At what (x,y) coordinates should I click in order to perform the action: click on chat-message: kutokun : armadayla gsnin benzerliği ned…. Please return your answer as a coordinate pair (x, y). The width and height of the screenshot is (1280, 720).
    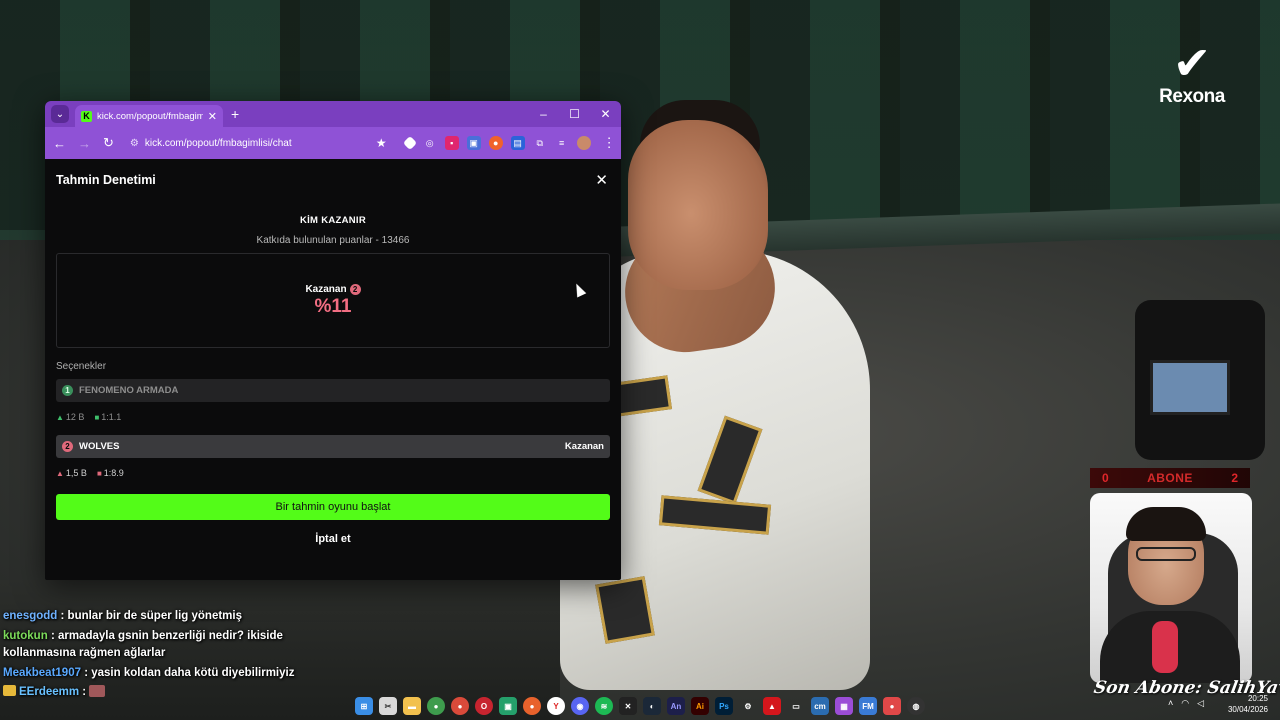
    Looking at the image, I should click on (153, 645).